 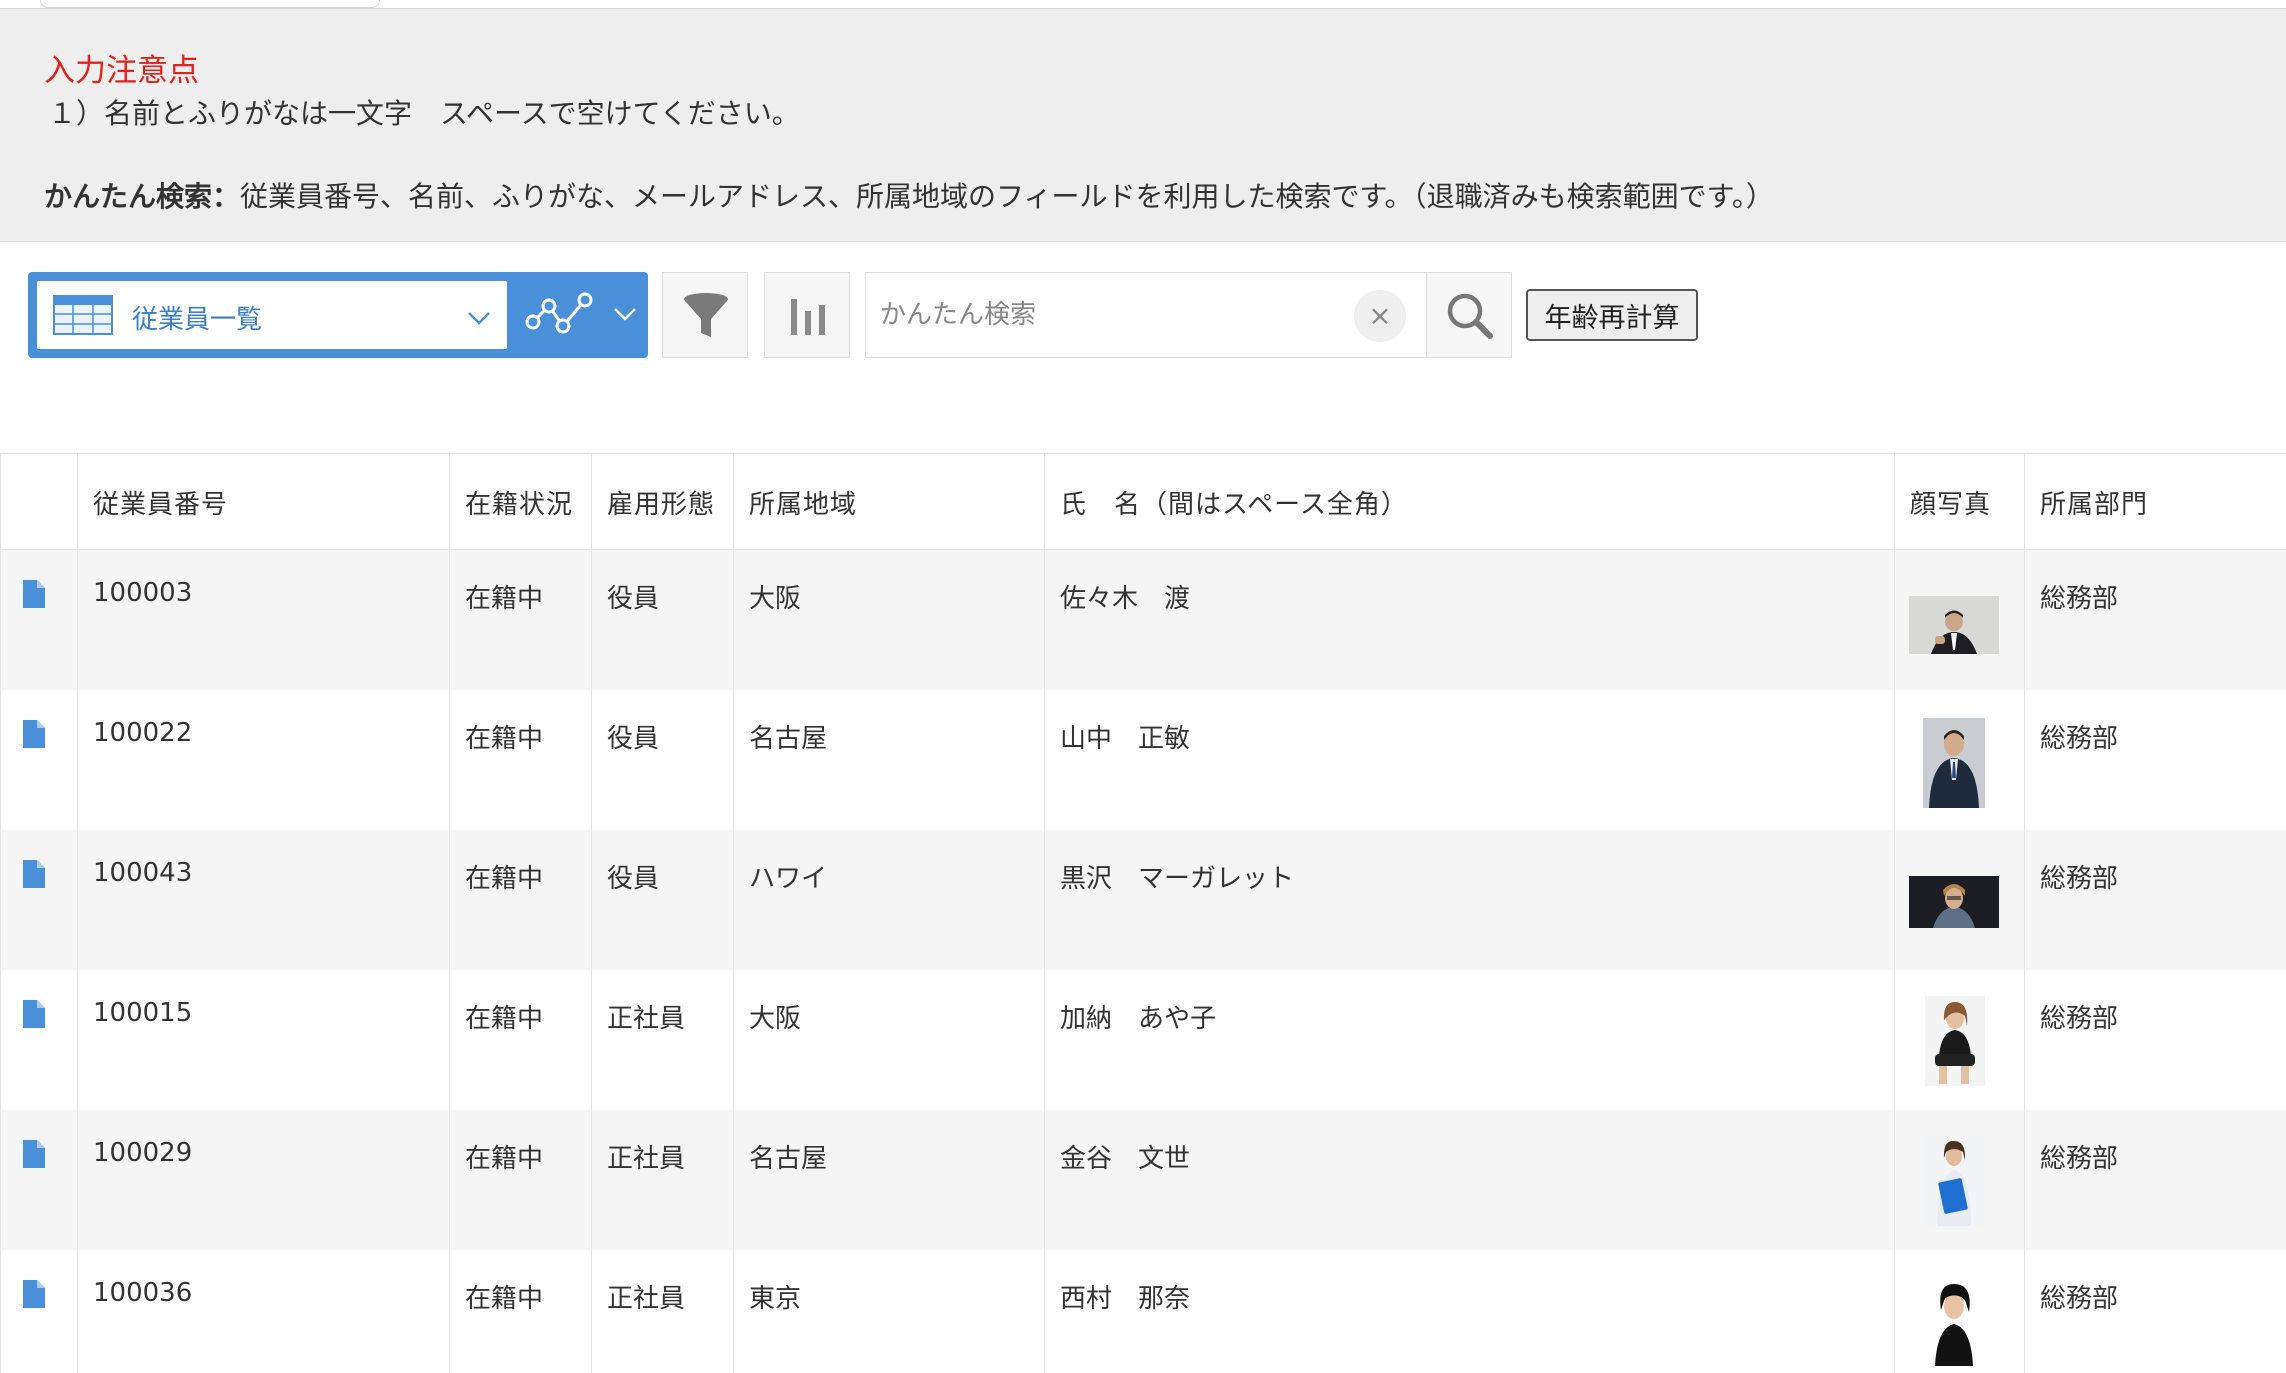 I want to click on view-selector: 従業員一覧, so click(x=338, y=315).